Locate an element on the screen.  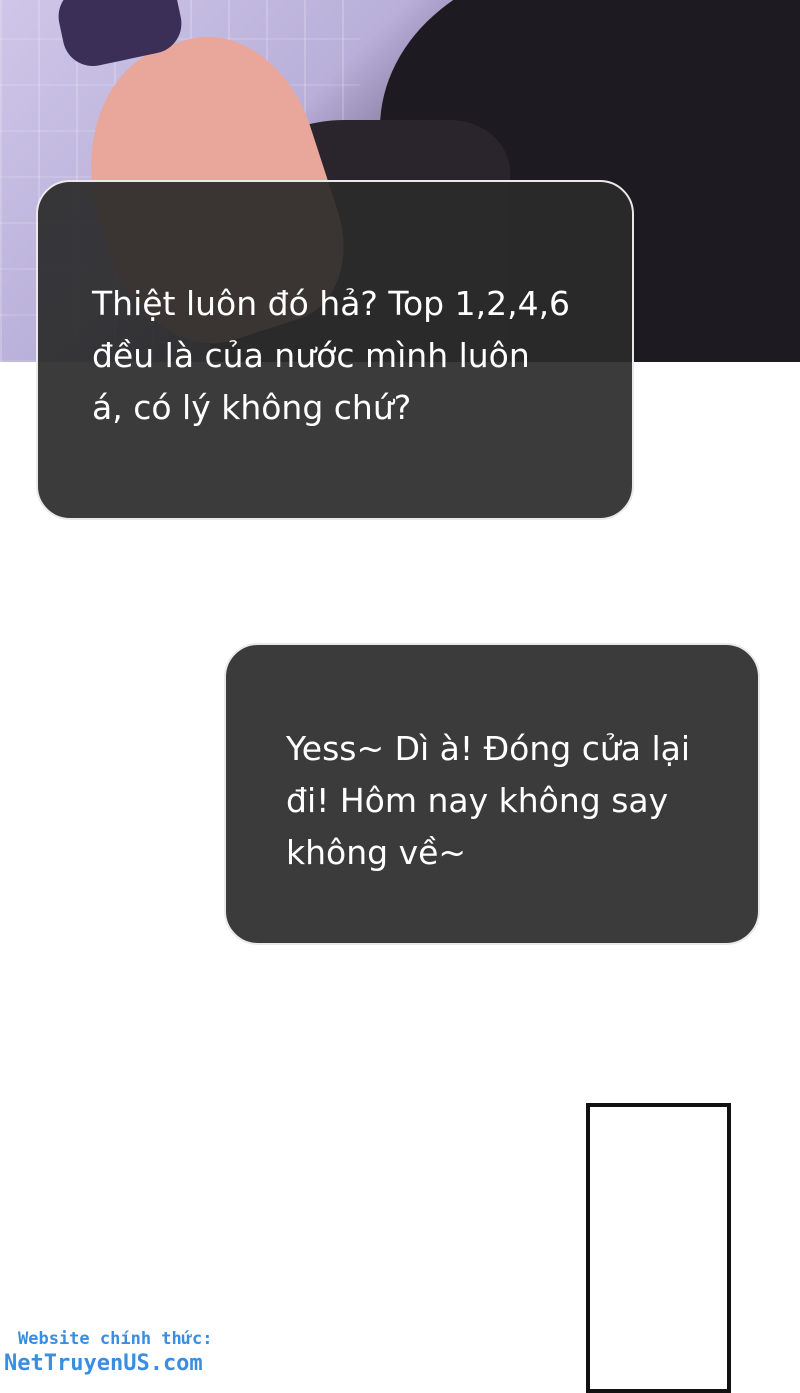
site-watermark: Website chính thức: NetTruyenUS.com is located at coordinates (134, 1353).